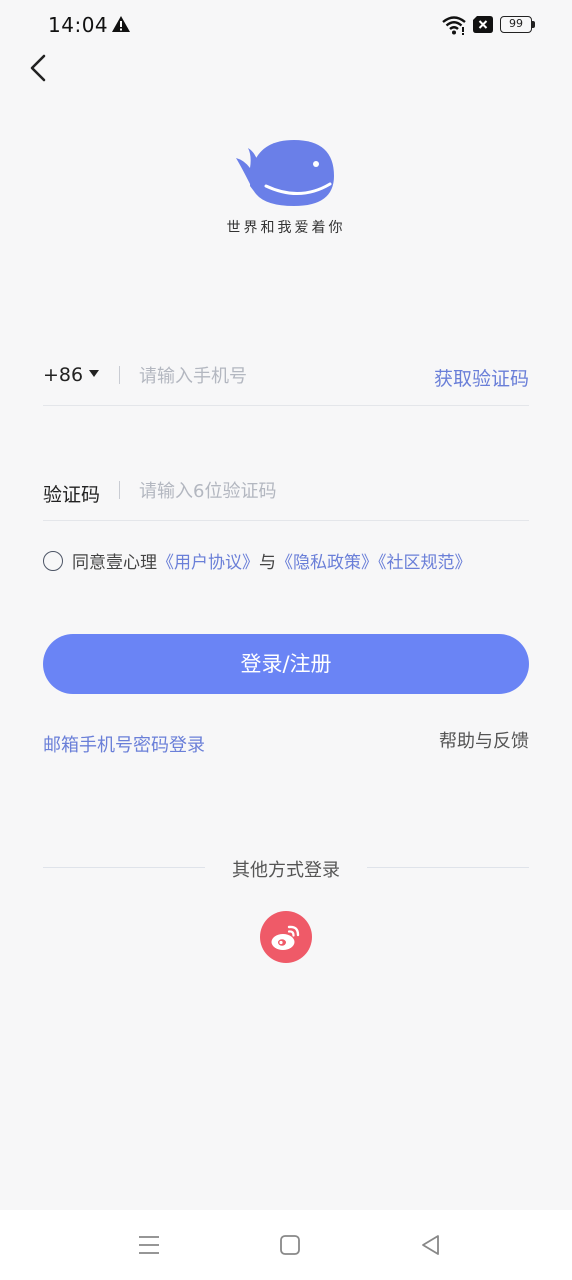 The width and height of the screenshot is (572, 1280). Describe the element at coordinates (448, 867) in the screenshot. I see `divider-line` at that location.